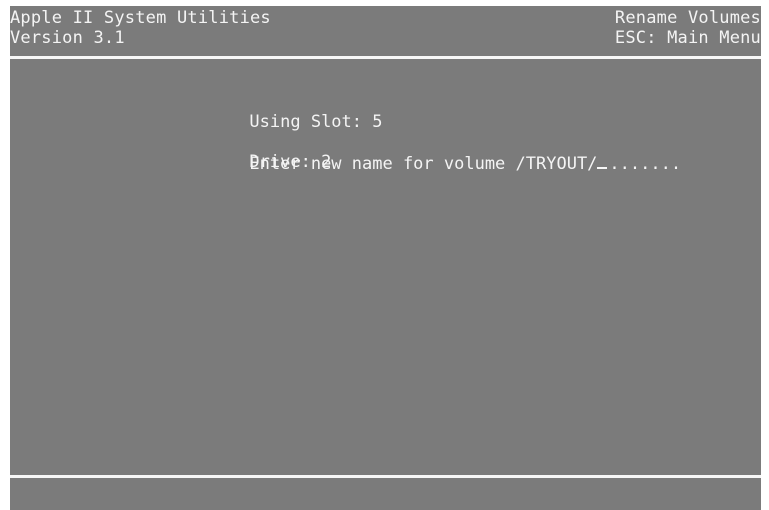 The height and width of the screenshot is (510, 769). Describe the element at coordinates (67, 38) in the screenshot. I see `version-label: Version 3.1` at that location.